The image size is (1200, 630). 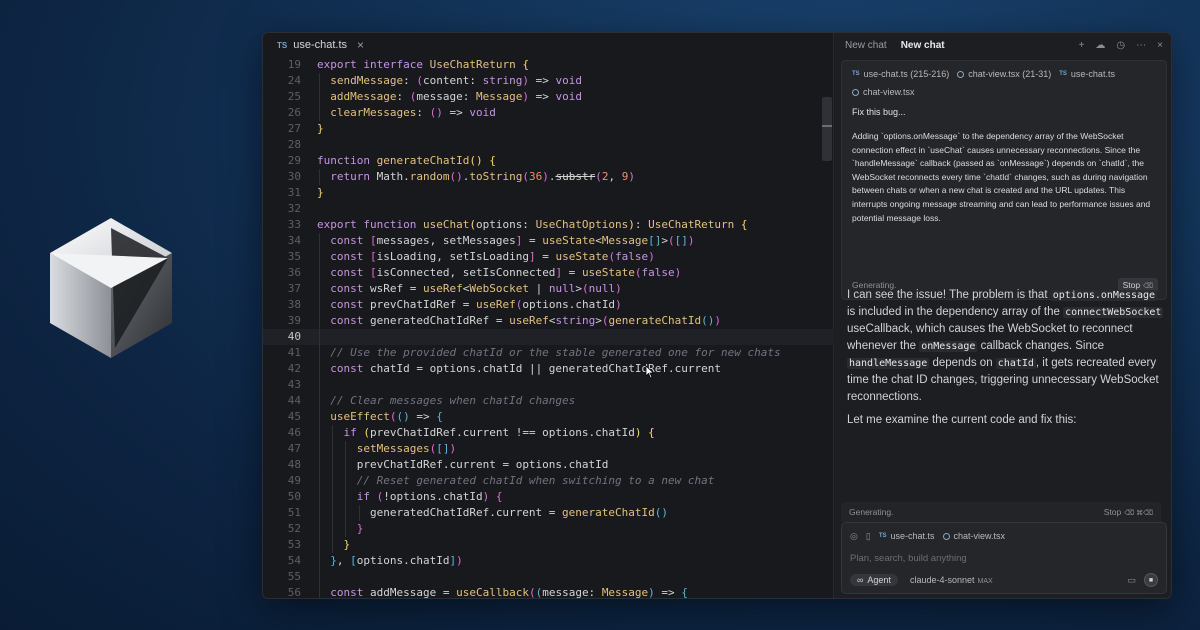 What do you see at coordinates (548, 449) in the screenshot?
I see `code-line: 47 setMessages([])` at bounding box center [548, 449].